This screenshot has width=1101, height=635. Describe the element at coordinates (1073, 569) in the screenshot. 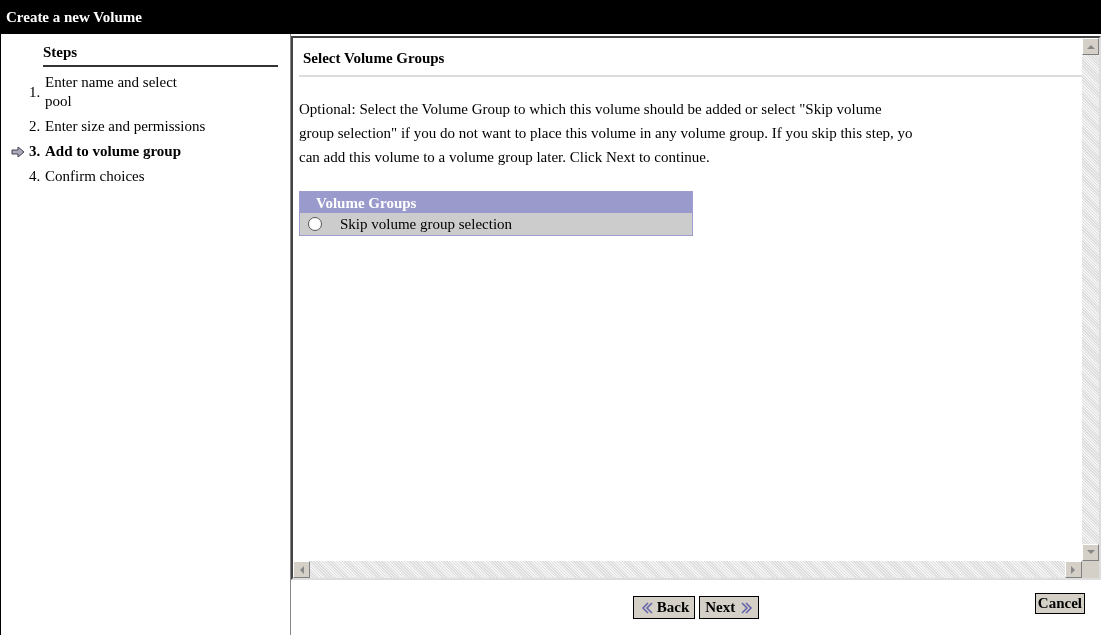

I see `scroll-right-icon` at that location.